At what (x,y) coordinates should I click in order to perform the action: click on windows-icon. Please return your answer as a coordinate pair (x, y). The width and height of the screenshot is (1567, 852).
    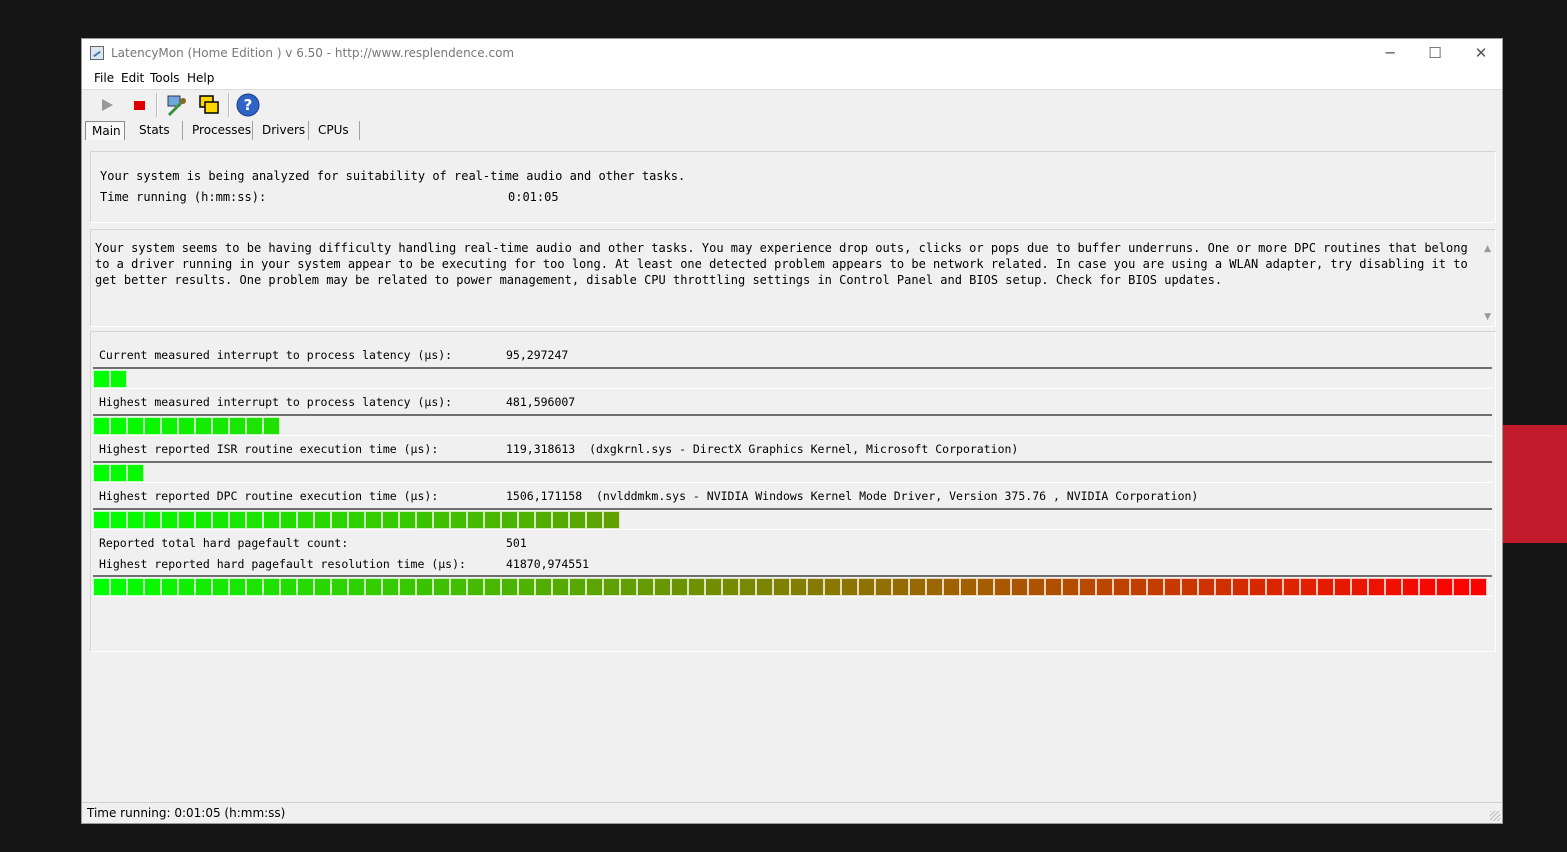
    Looking at the image, I should click on (209, 105).